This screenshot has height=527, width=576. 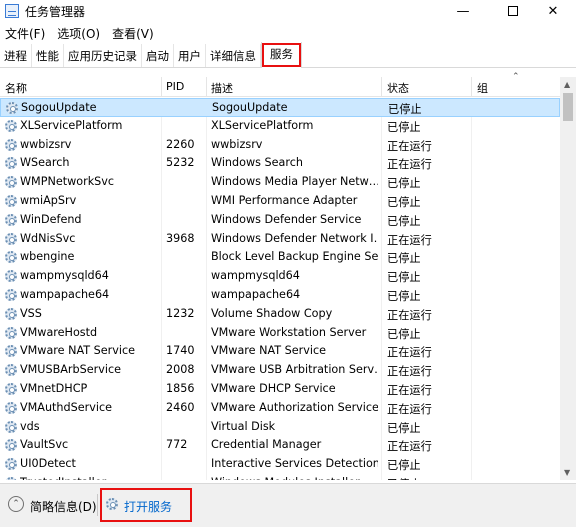 I want to click on column-pid: PID, so click(x=175, y=86).